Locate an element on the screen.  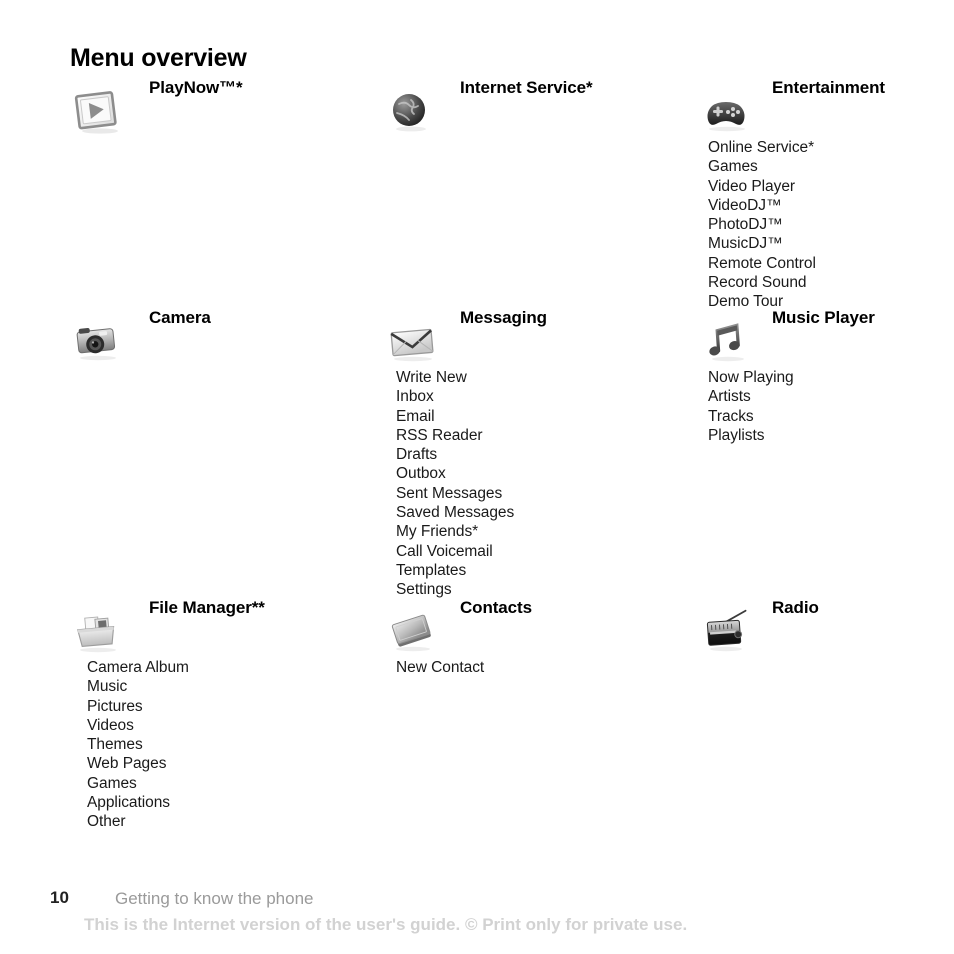
section-heading: File Manager** is located at coordinates (207, 607).